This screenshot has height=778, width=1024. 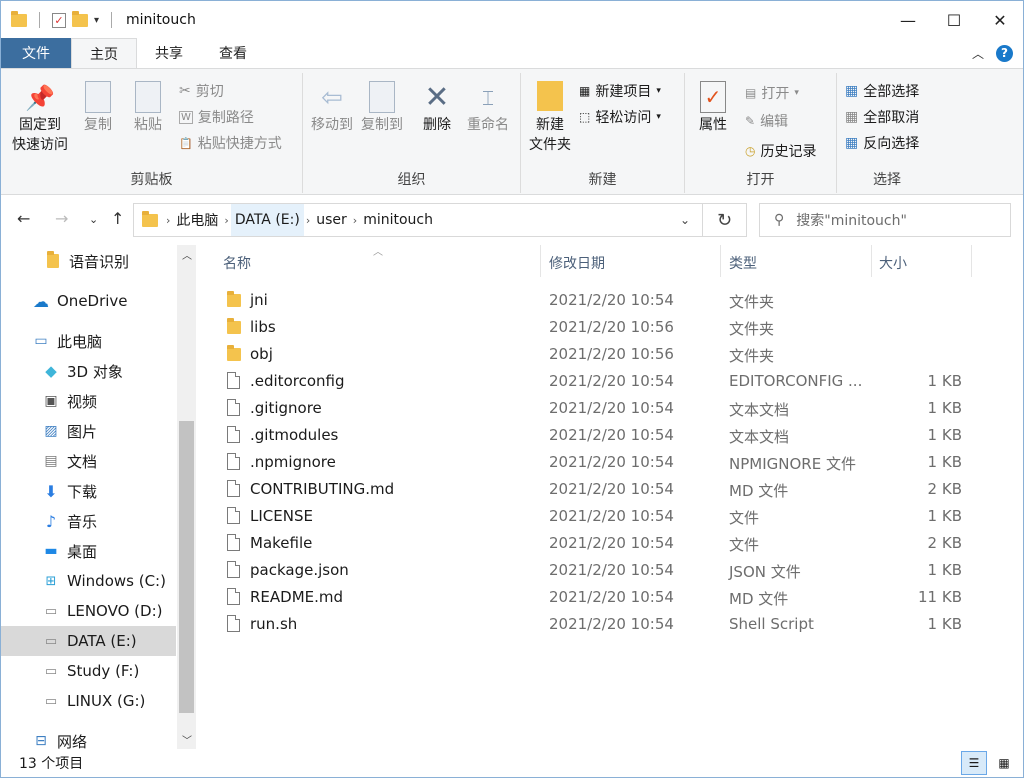 I want to click on scroll-down-icon: ﹀, so click(x=187, y=739).